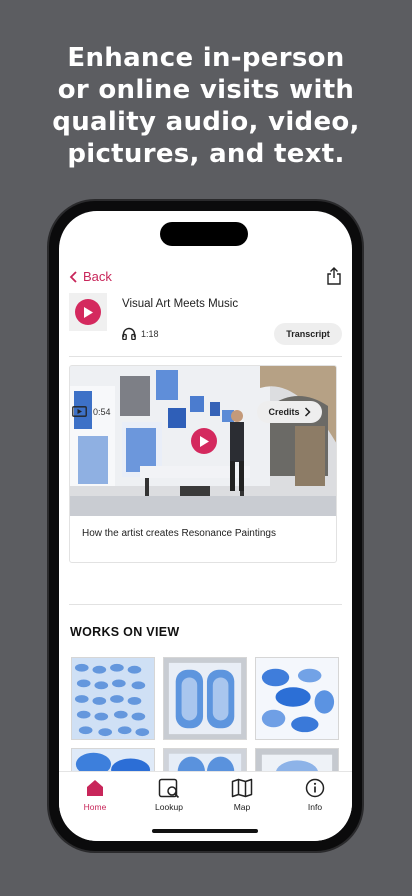 This screenshot has width=412, height=896. Describe the element at coordinates (204, 234) in the screenshot. I see `dynamic-island` at that location.